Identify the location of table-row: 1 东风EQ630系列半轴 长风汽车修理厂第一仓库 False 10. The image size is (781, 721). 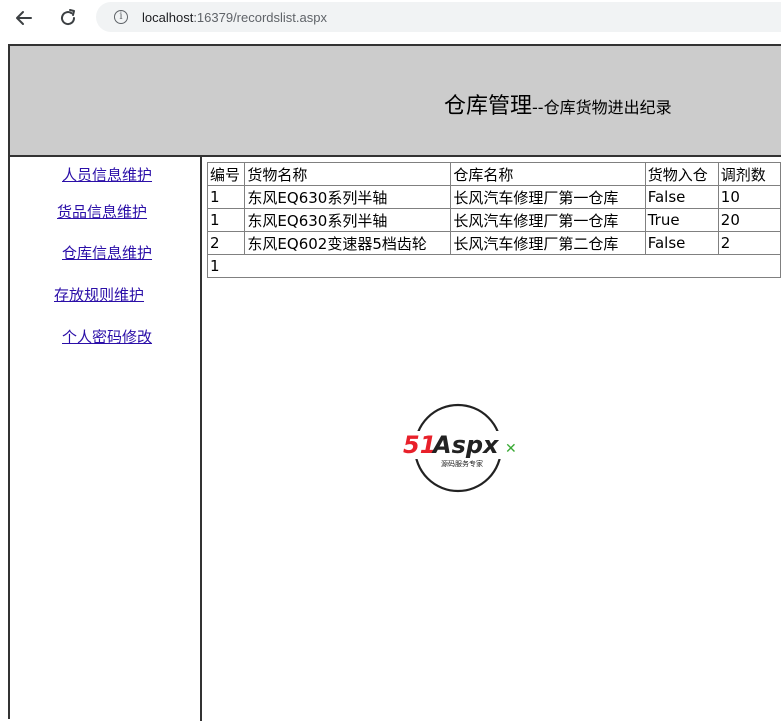
(493, 197).